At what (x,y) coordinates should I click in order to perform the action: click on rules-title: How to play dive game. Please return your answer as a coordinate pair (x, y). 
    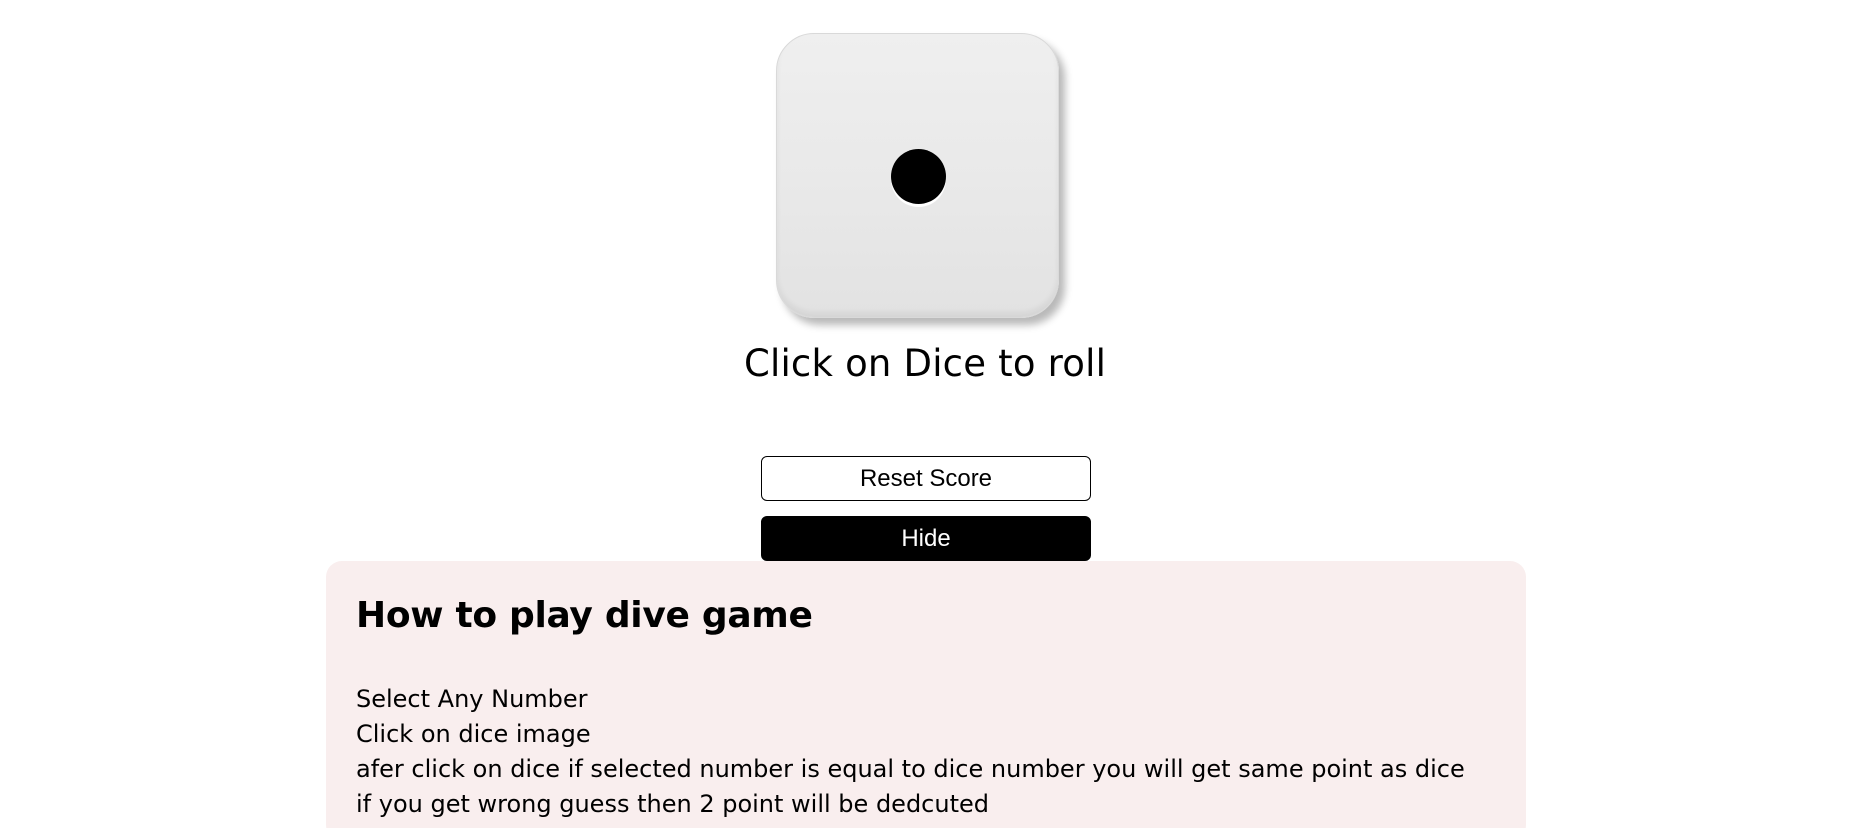
    Looking at the image, I should click on (584, 615).